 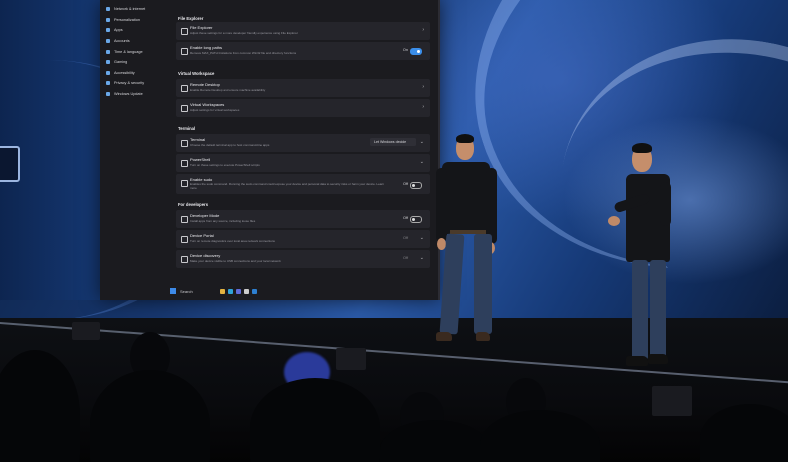 I want to click on section-title: Virtual Workspace, so click(x=196, y=73).